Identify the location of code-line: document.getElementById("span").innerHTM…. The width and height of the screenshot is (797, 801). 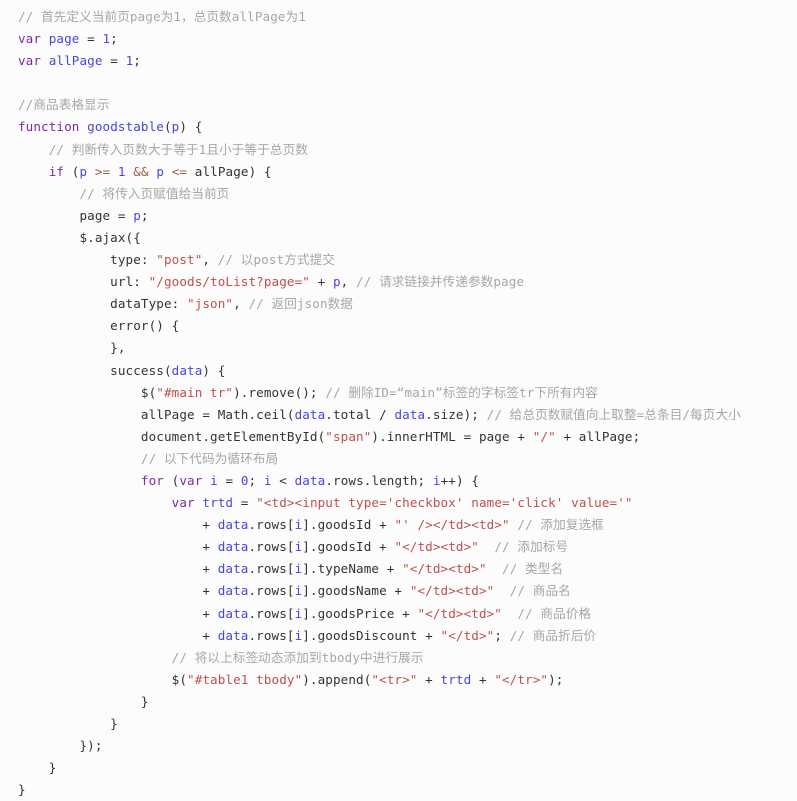
(407, 437).